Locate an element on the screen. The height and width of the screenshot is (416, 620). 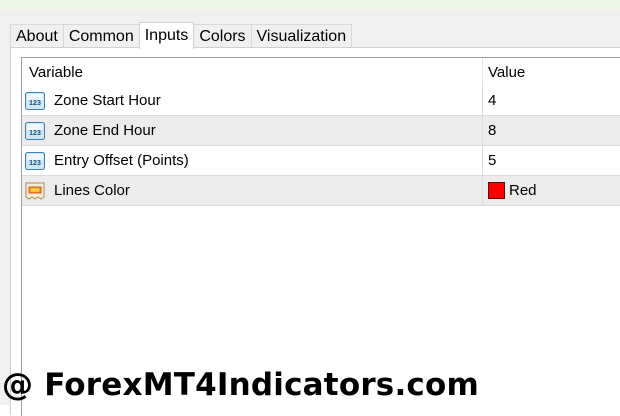
tab-visualization: Visualization is located at coordinates (301, 36).